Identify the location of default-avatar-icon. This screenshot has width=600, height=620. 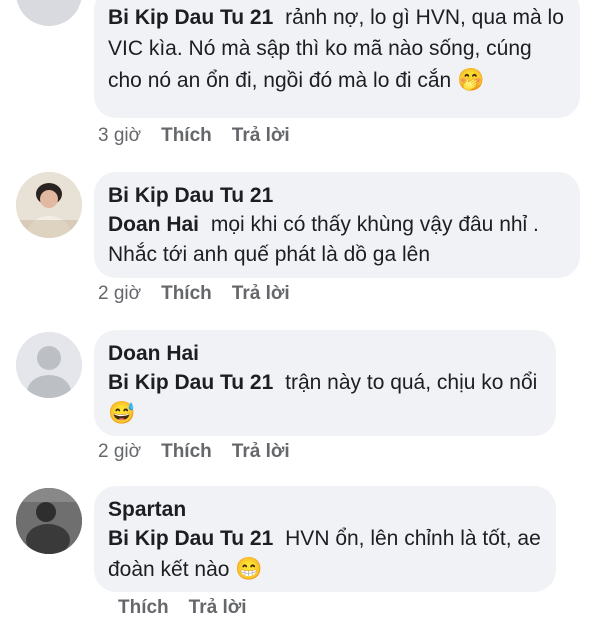
(49, 365).